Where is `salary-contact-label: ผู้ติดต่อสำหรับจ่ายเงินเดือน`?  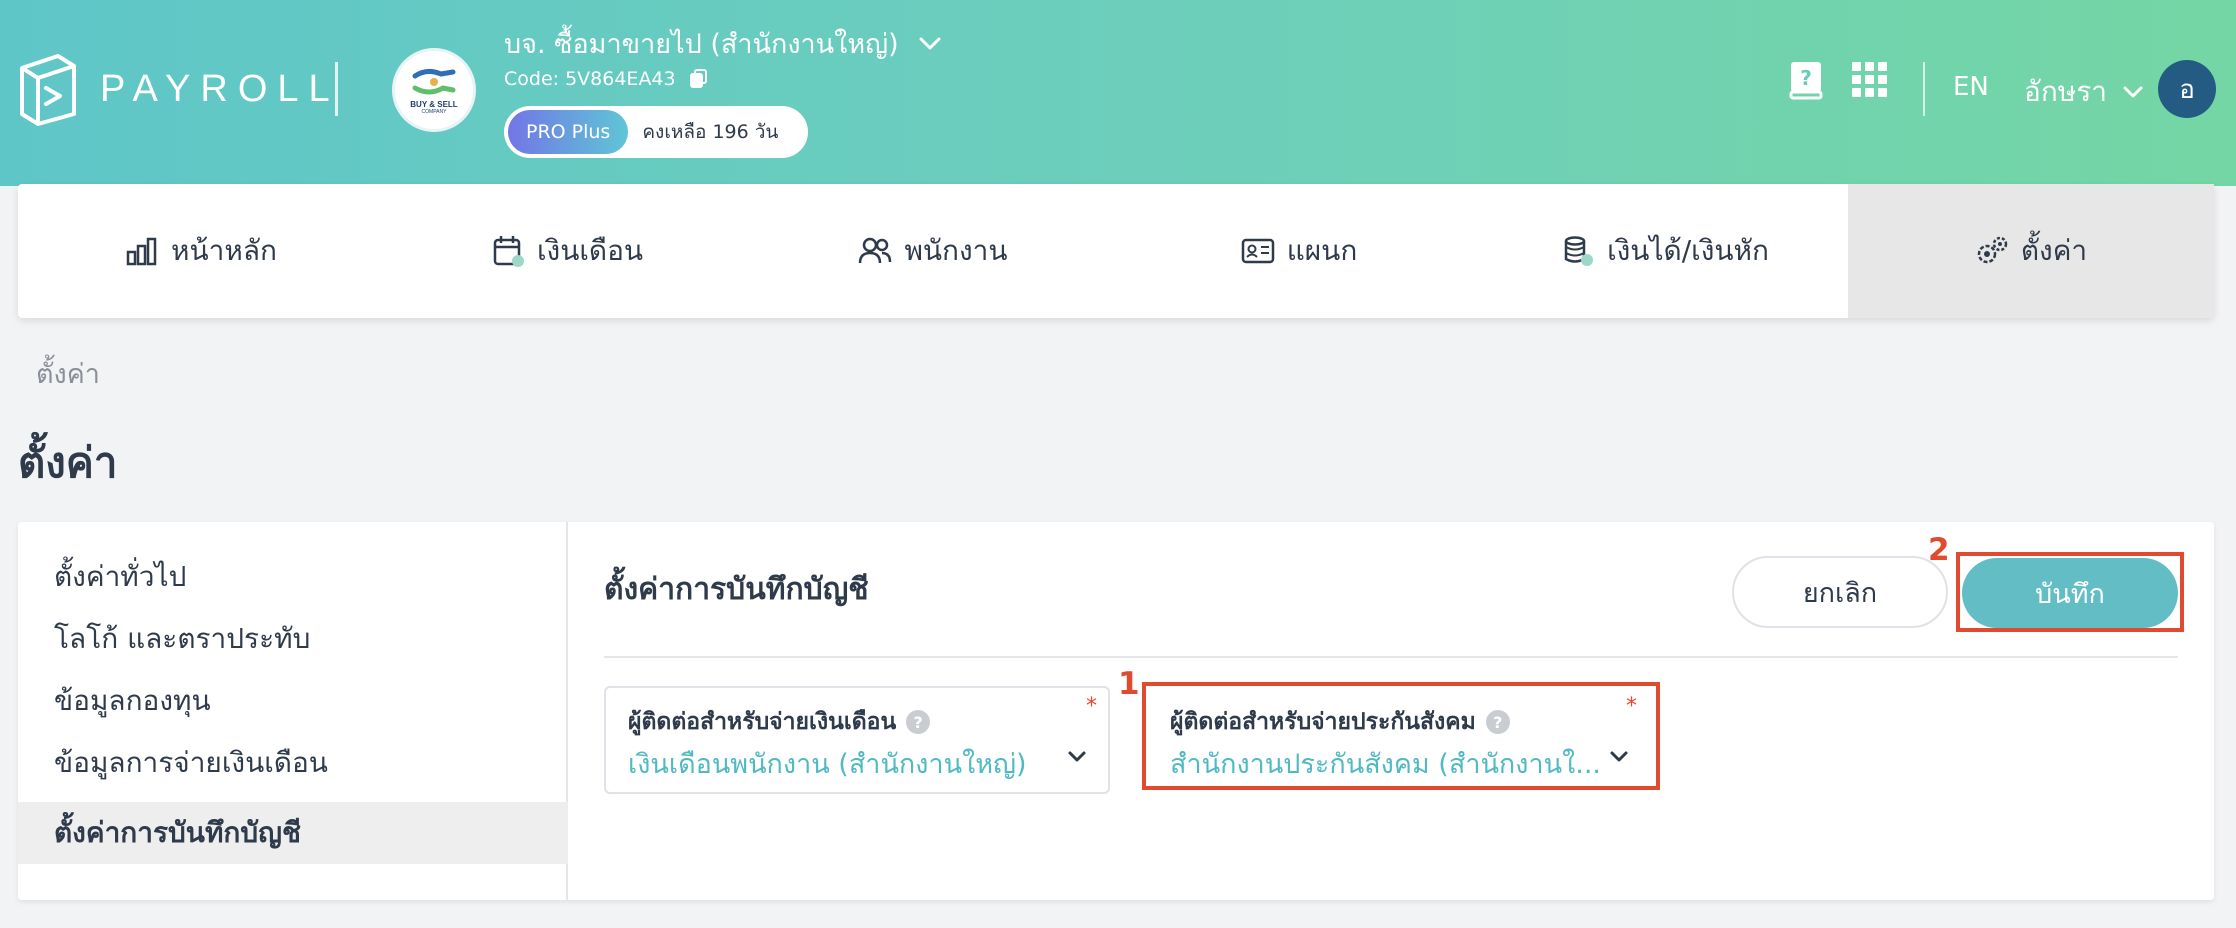 salary-contact-label: ผู้ติดต่อสำหรับจ่ายเงินเดือน is located at coordinates (762, 722).